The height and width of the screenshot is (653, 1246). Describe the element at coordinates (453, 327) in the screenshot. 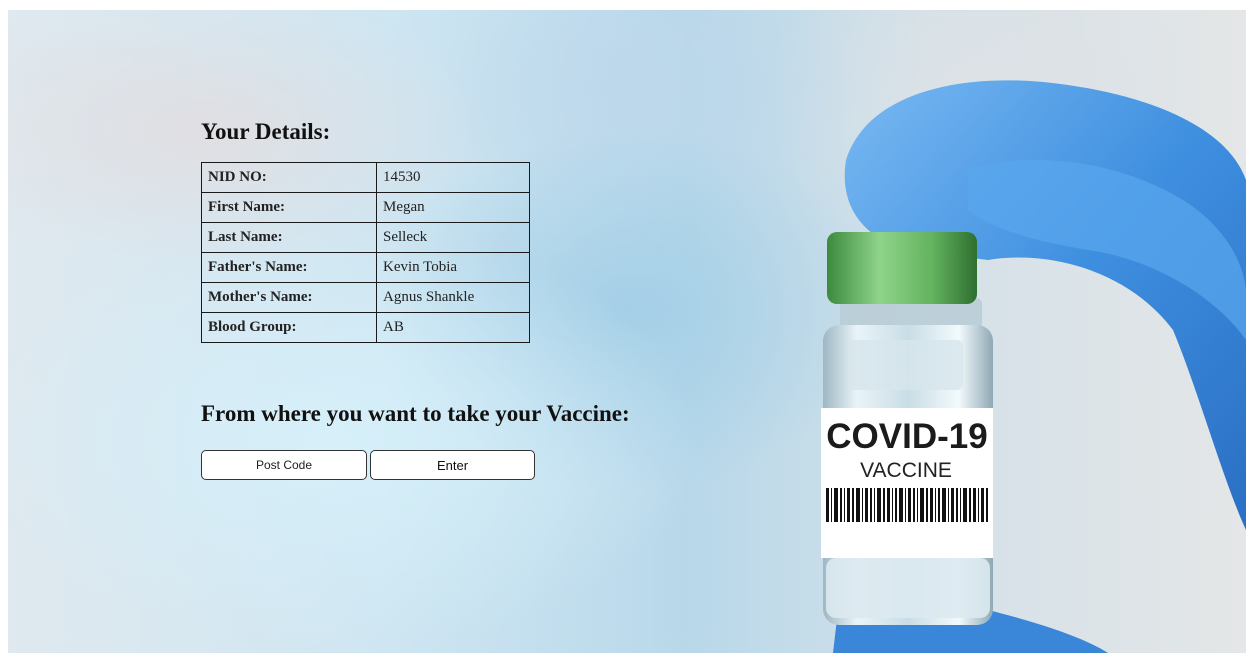

I see `blood-group-value: AB` at that location.